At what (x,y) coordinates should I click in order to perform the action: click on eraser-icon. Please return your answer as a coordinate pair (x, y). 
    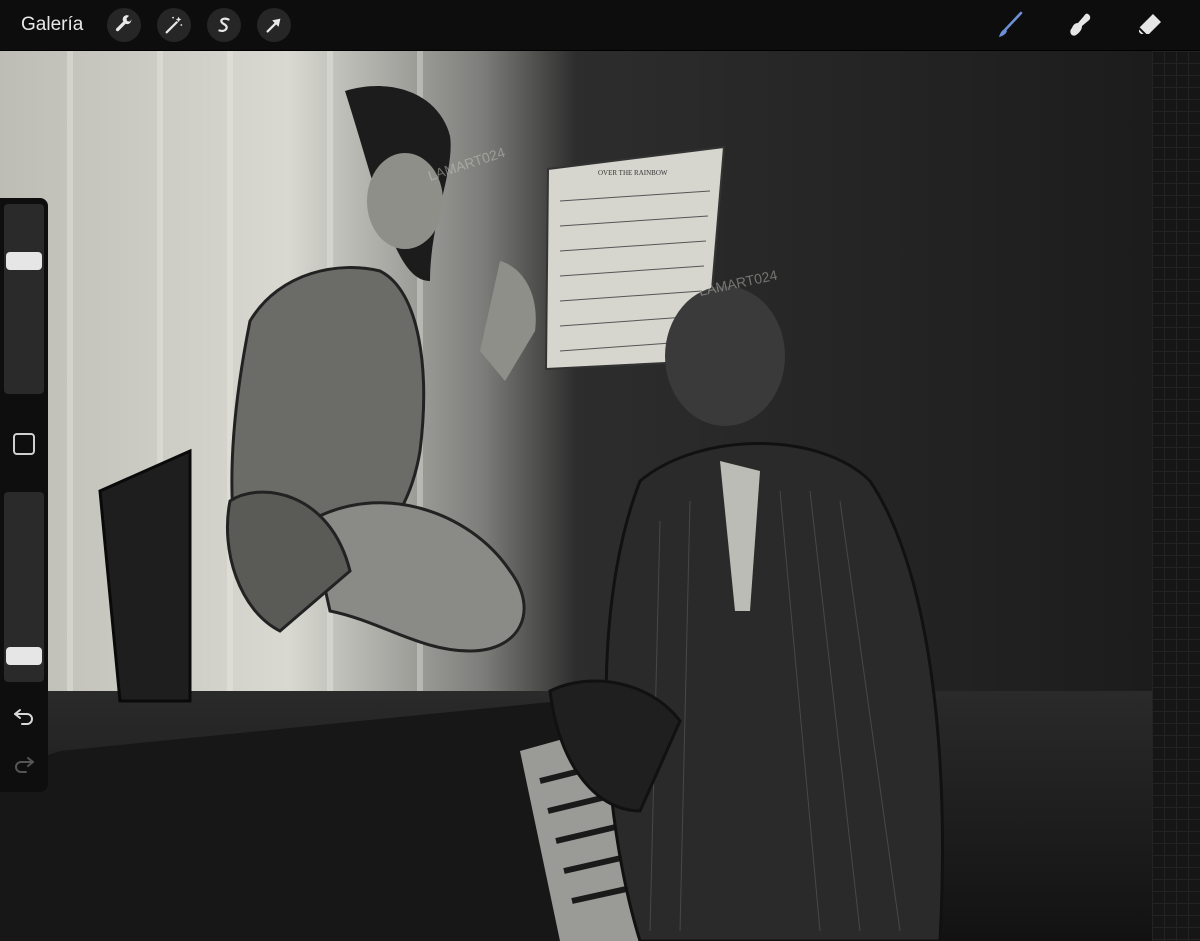
    Looking at the image, I should click on (1149, 25).